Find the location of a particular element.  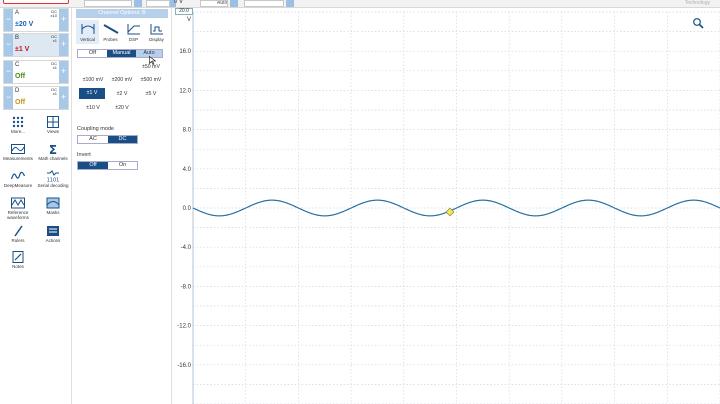

tab-display-label: Display is located at coordinates (156, 39).